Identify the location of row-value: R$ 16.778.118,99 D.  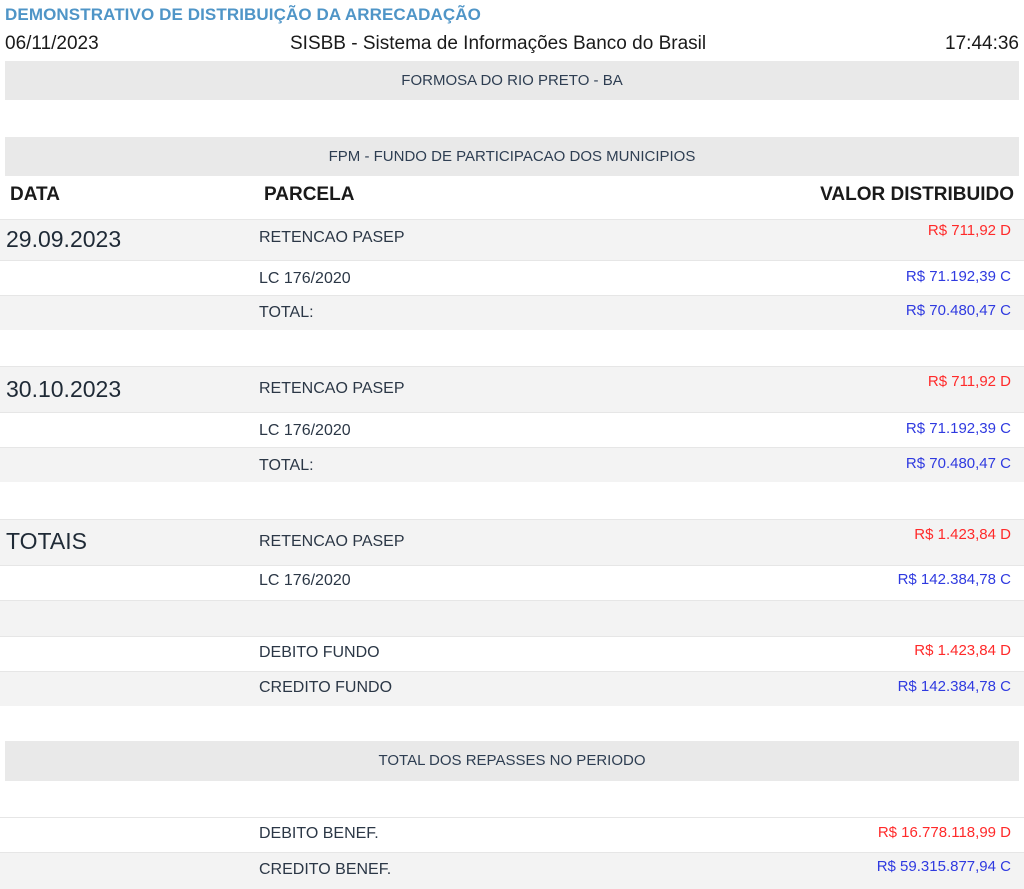
(944, 832).